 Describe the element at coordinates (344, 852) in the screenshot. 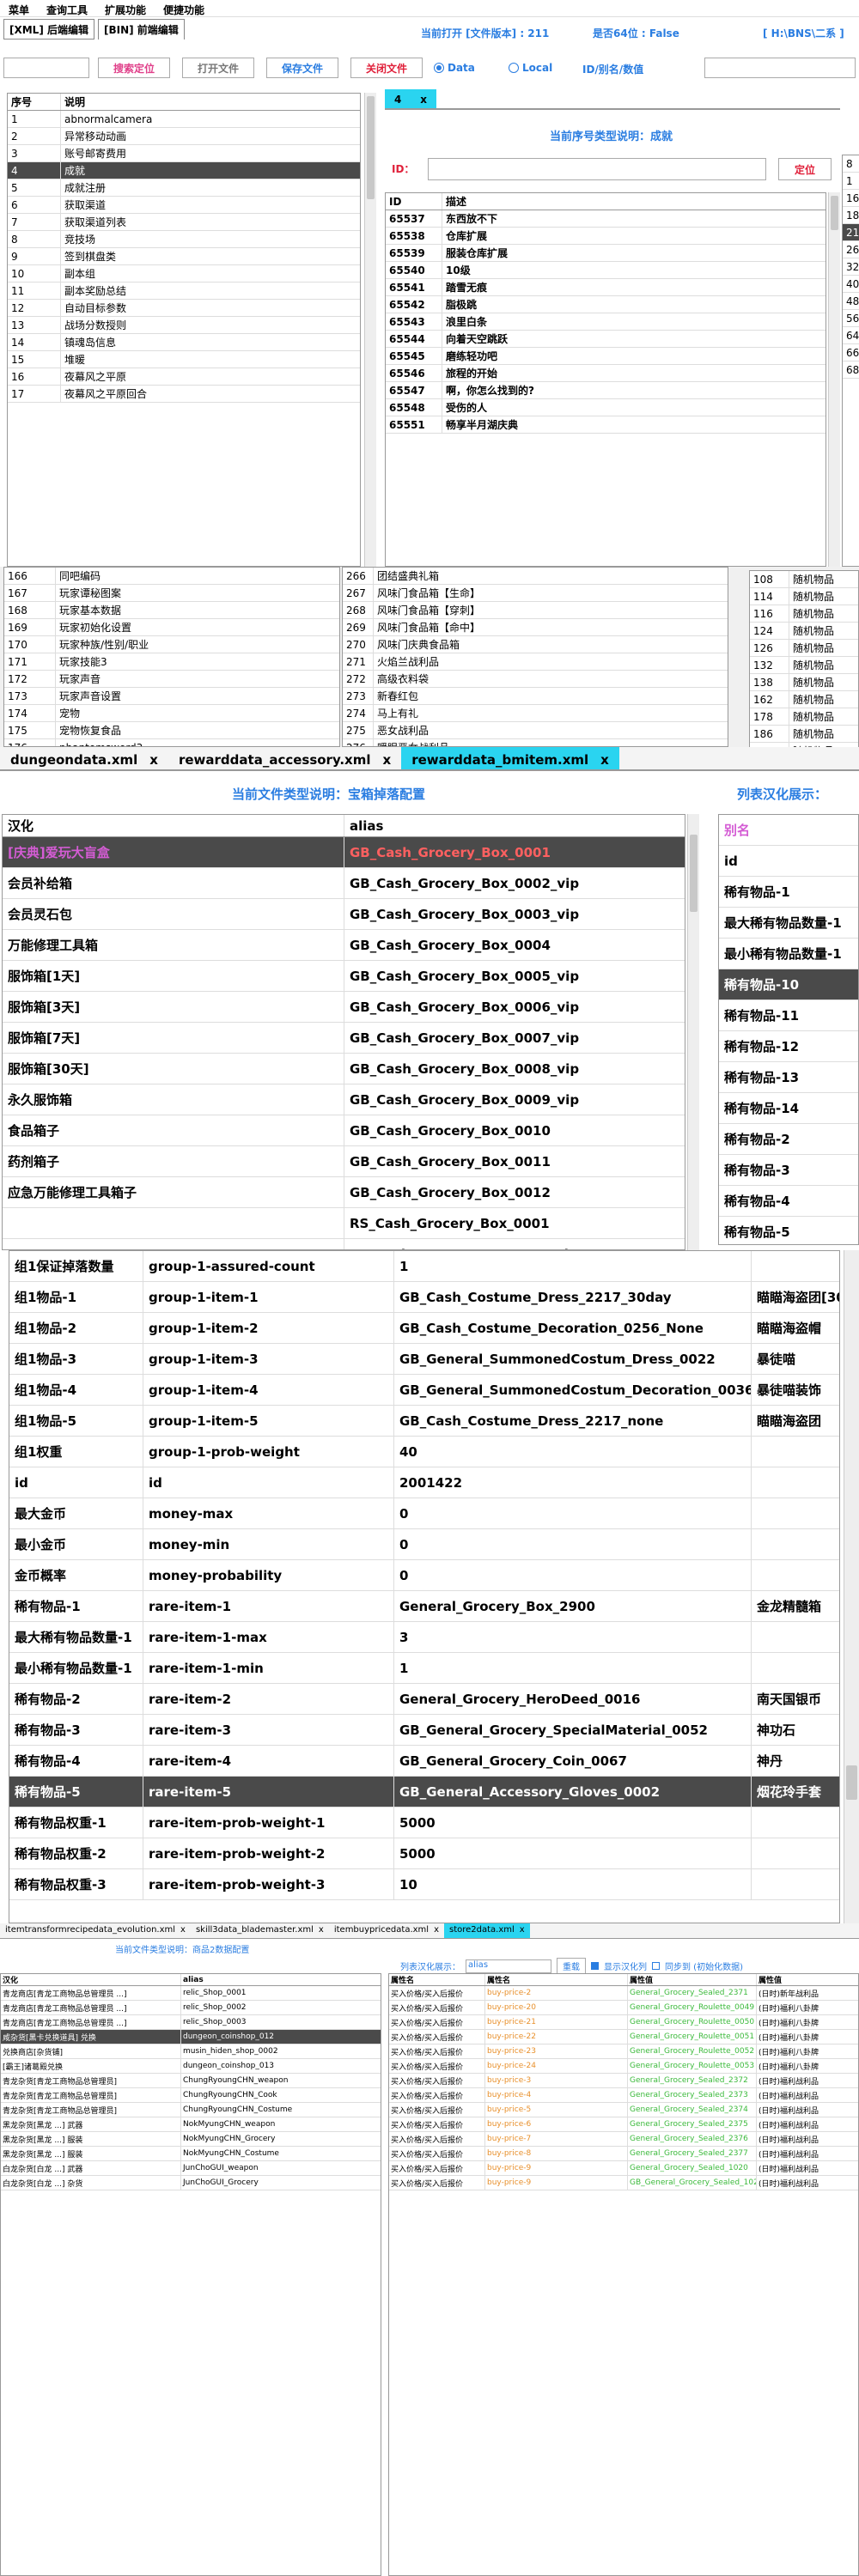

I see `table-row: [庆典]爱玩大盲盒 GB_Cash_Grocery_Box_0001` at that location.